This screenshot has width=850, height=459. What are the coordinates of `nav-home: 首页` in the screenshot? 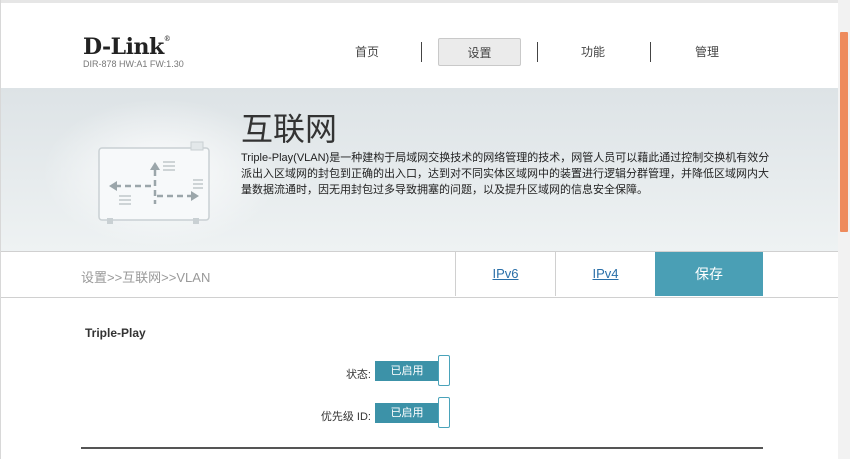 It's located at (367, 52).